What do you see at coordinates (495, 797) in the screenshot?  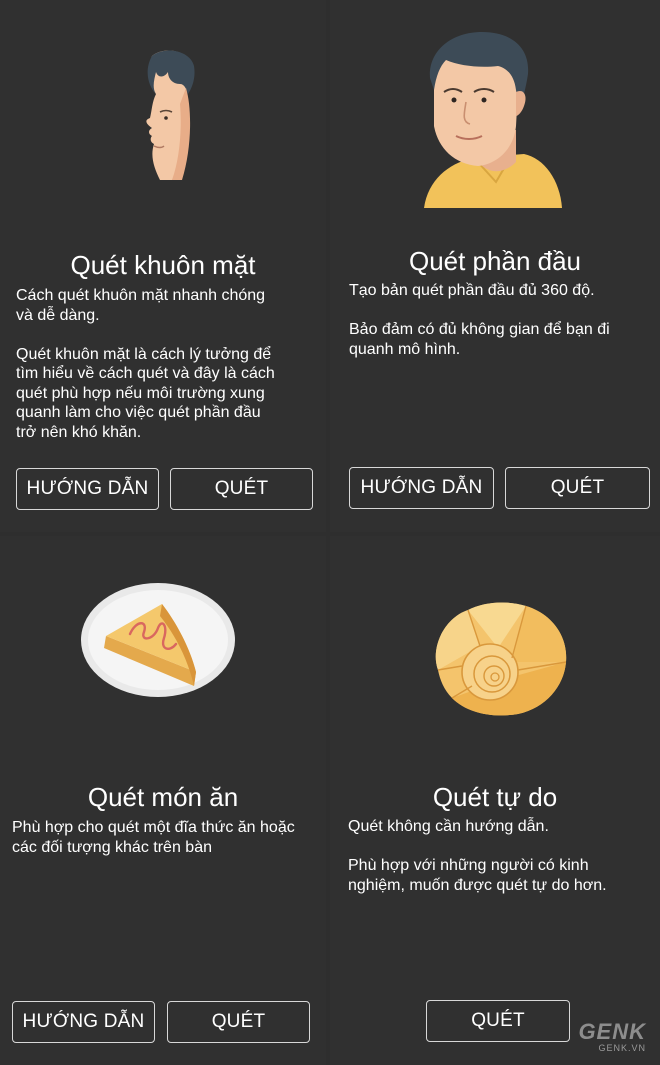 I see `card-title: Quét tự do` at bounding box center [495, 797].